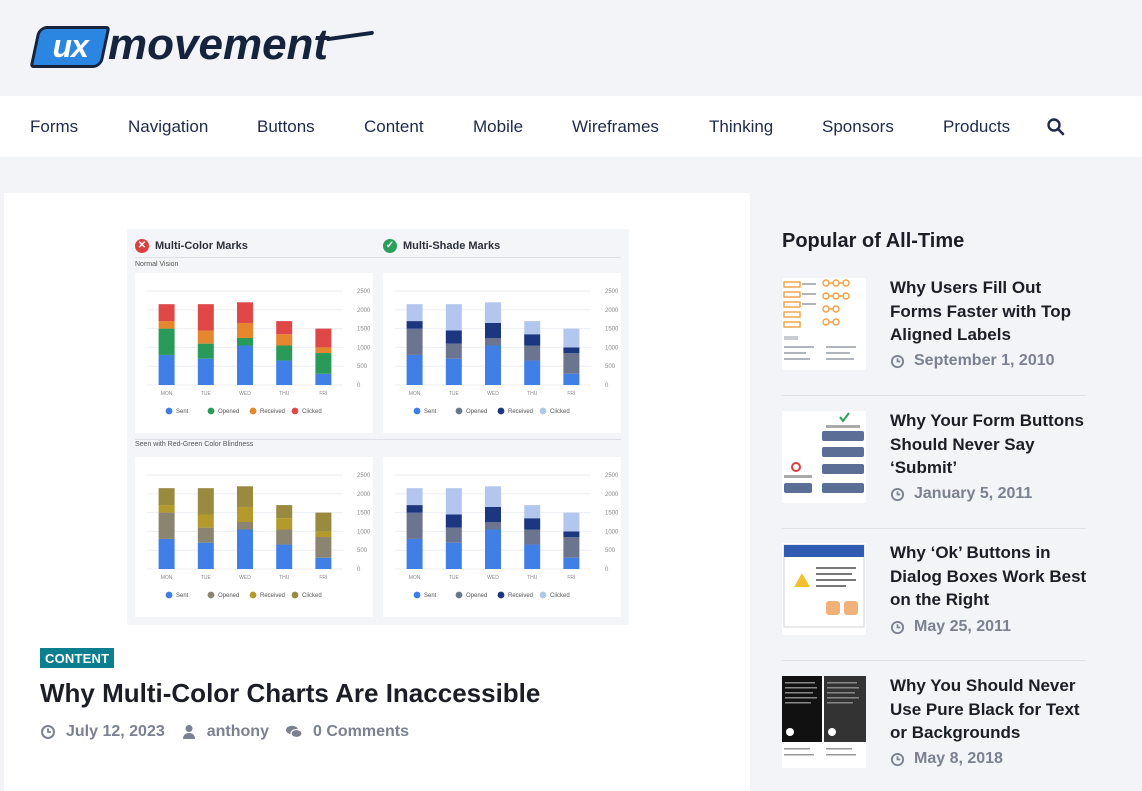 Image resolution: width=1142 pixels, height=791 pixels. What do you see at coordinates (191, 246) in the screenshot?
I see `hero-left-heading: ✕ Multi-Color Marks` at bounding box center [191, 246].